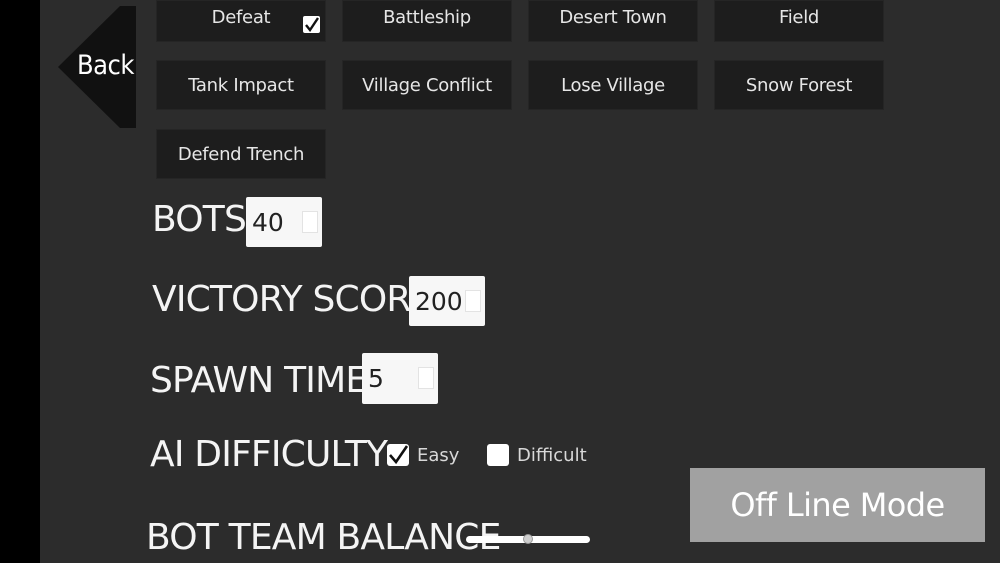 This screenshot has height=563, width=1000. I want to click on map-label: Snow Forest, so click(799, 85).